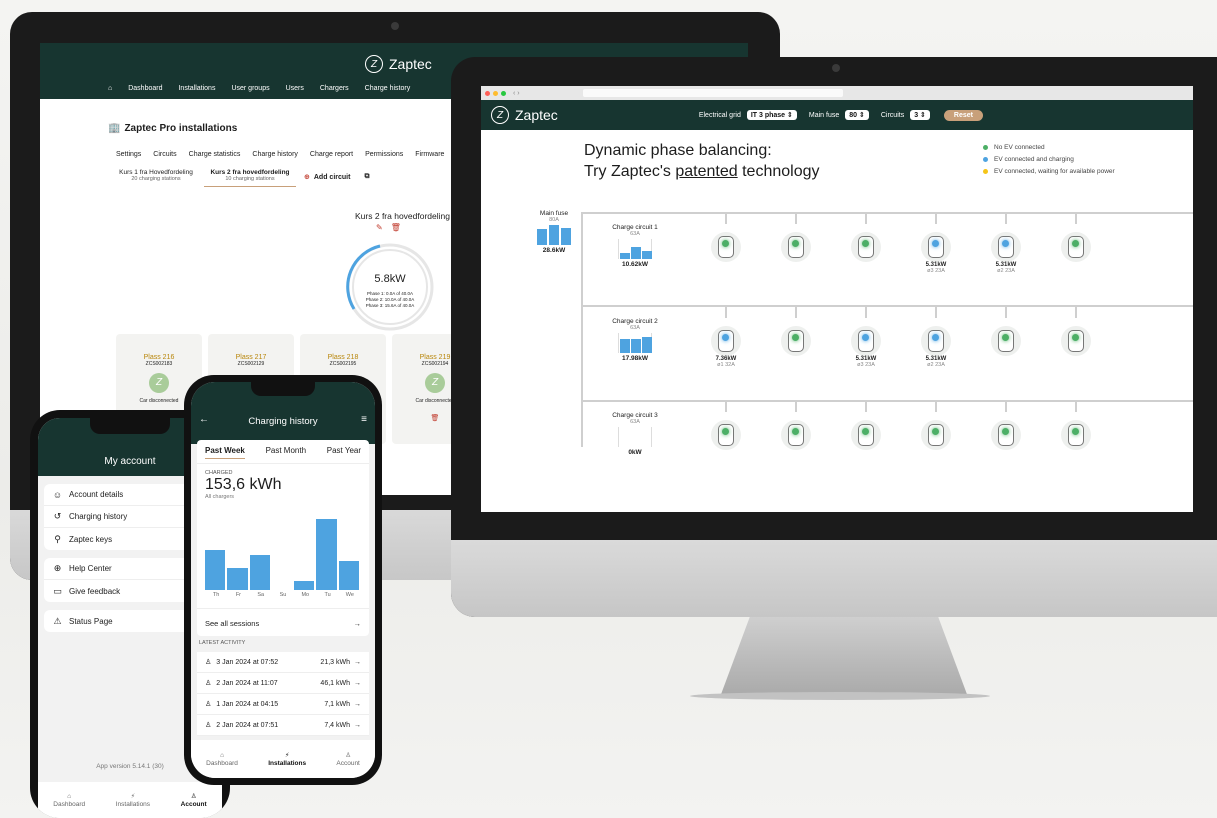 This screenshot has width=1217, height=818. I want to click on tab-charge-history: Charge history, so click(275, 154).